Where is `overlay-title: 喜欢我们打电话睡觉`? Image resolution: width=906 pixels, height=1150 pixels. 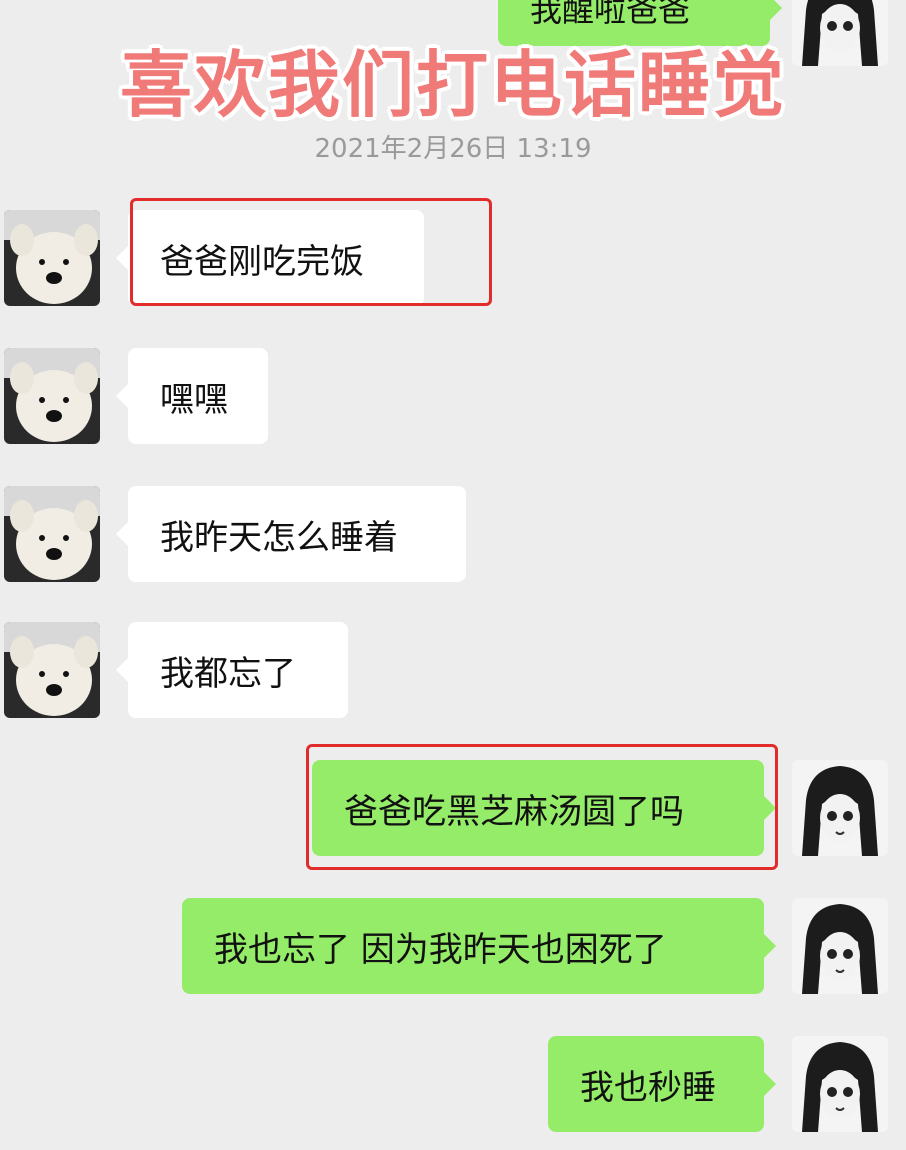
overlay-title: 喜欢我们打电话睡觉 is located at coordinates (452, 85).